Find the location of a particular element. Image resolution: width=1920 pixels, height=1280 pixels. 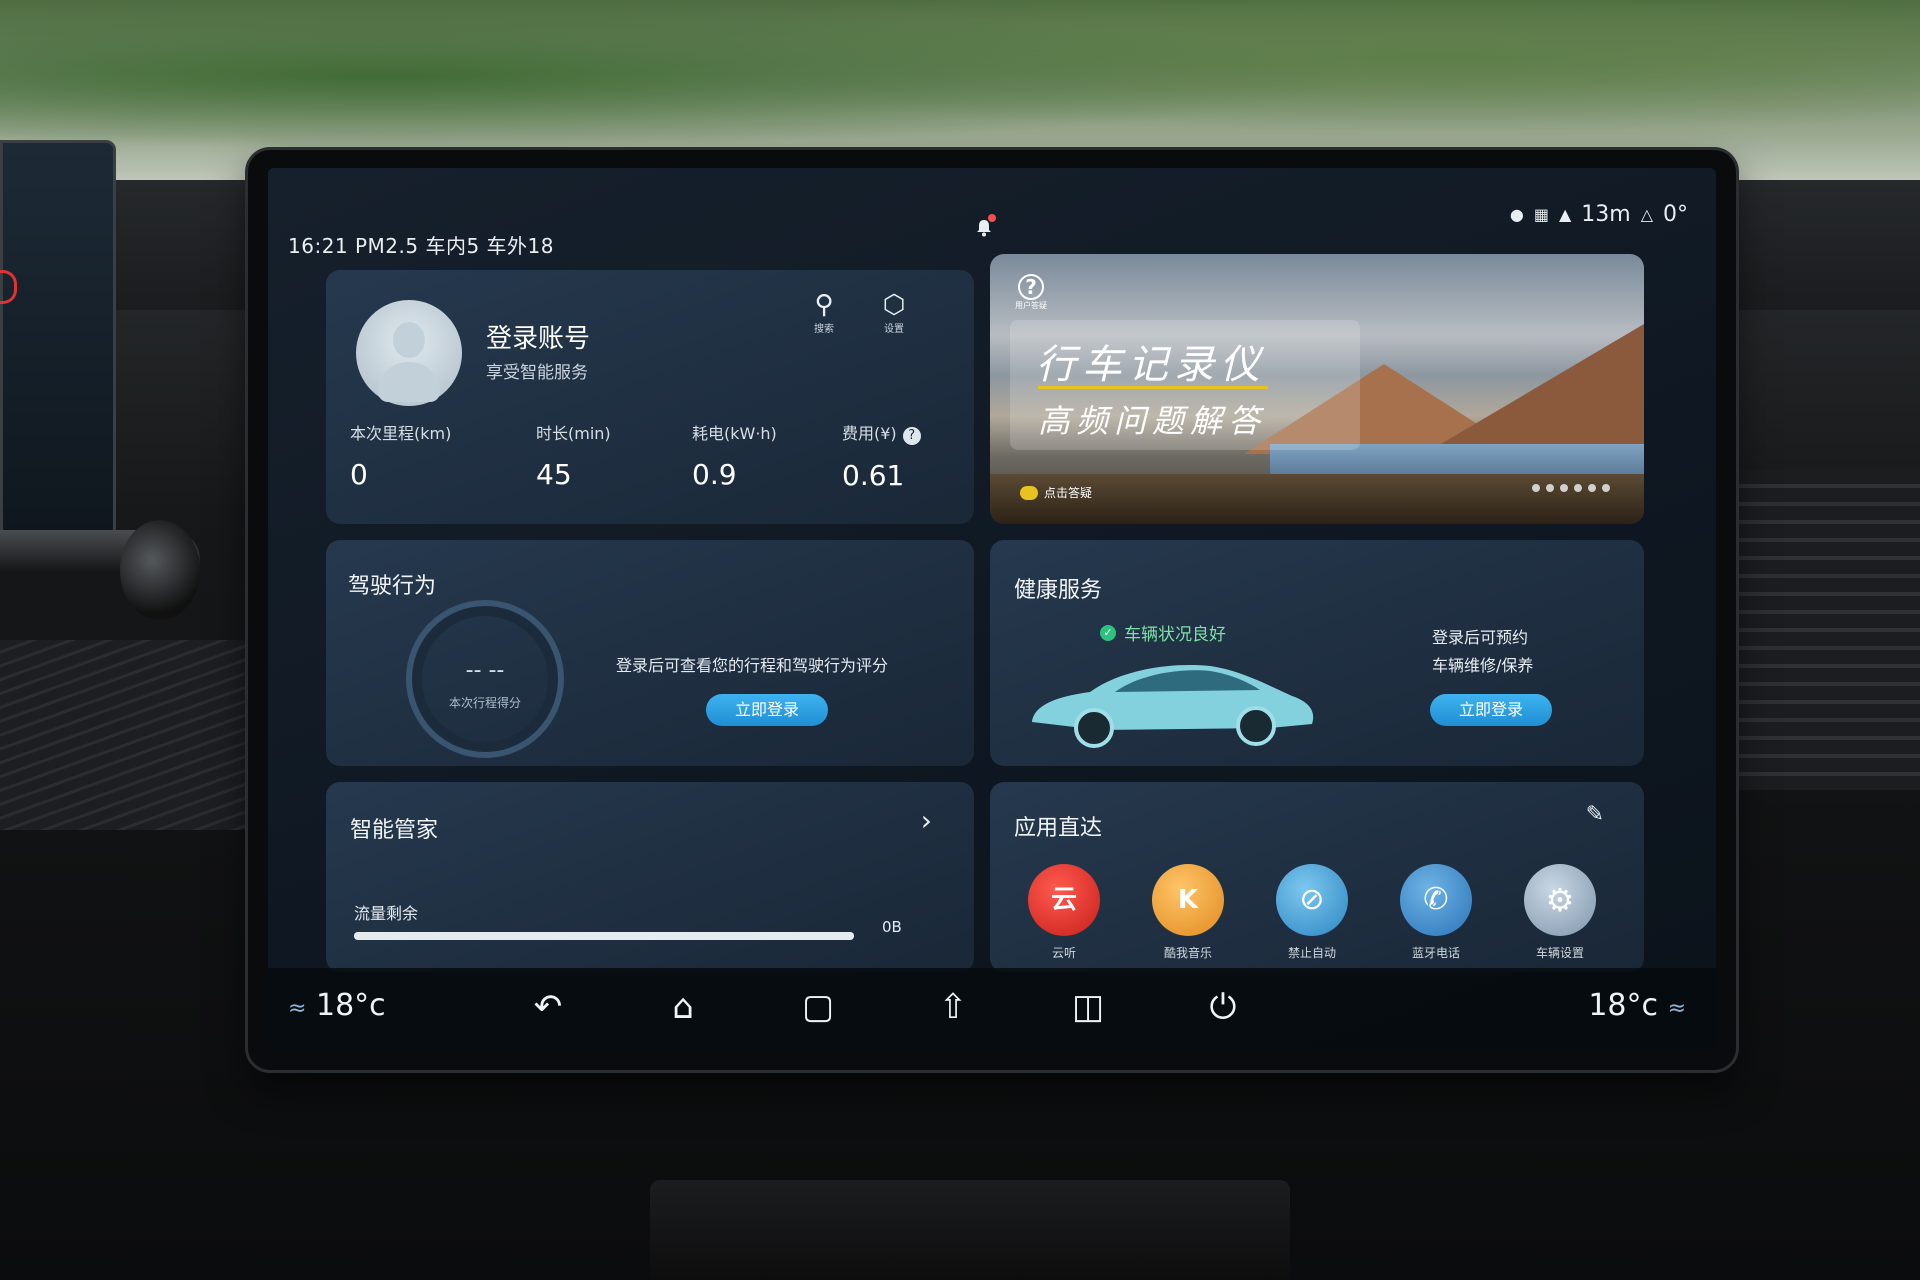

avatar-head is located at coordinates (409, 340).